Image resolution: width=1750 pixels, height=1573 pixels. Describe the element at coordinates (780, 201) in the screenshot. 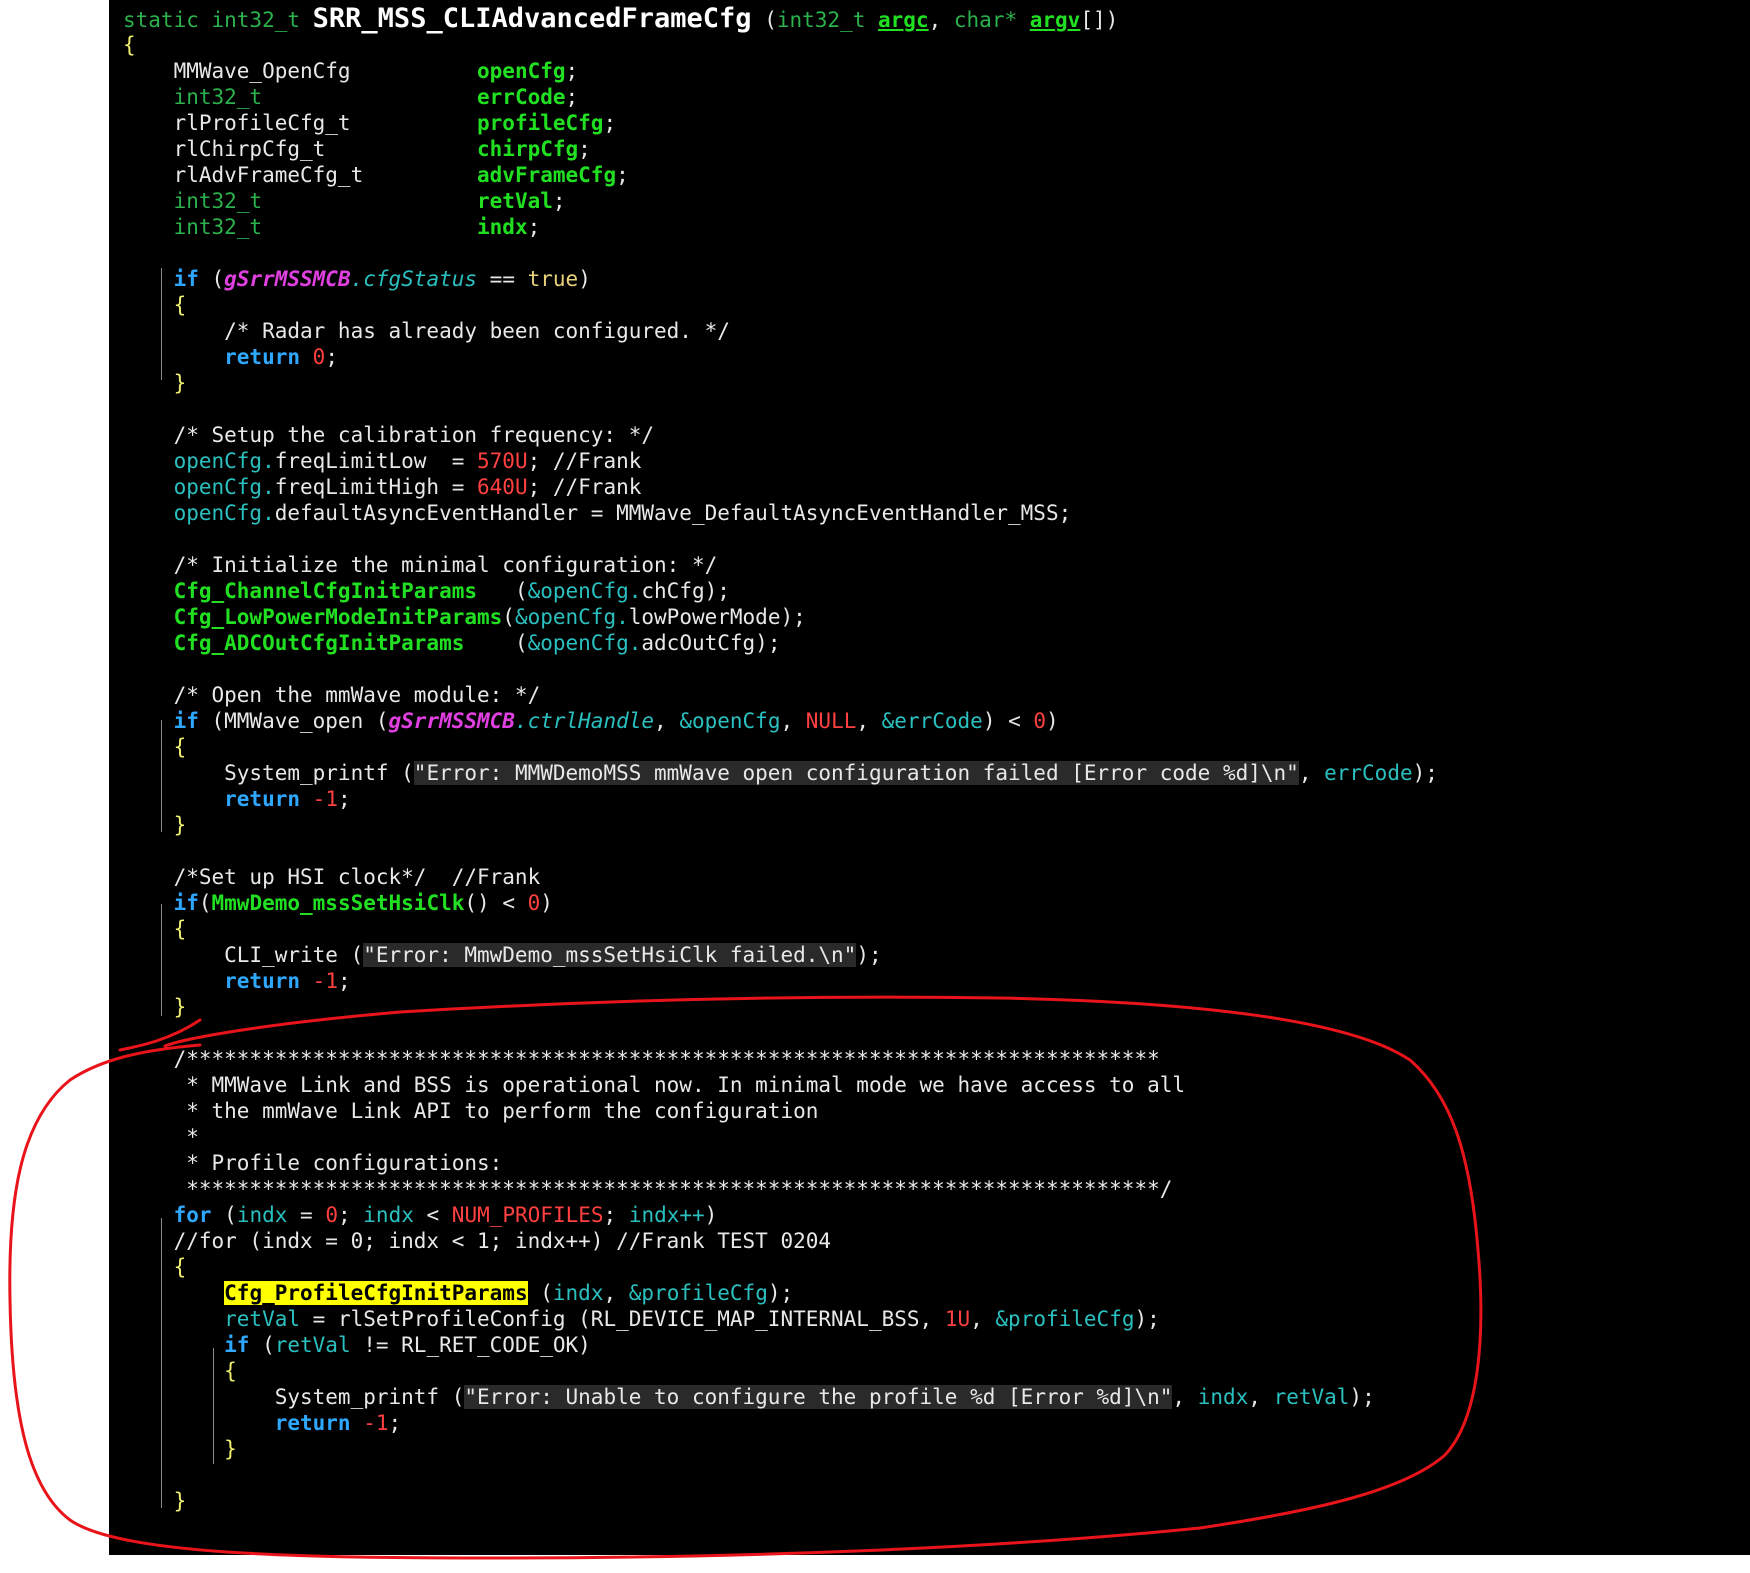

I see `code-line: int32_t retVal;` at that location.